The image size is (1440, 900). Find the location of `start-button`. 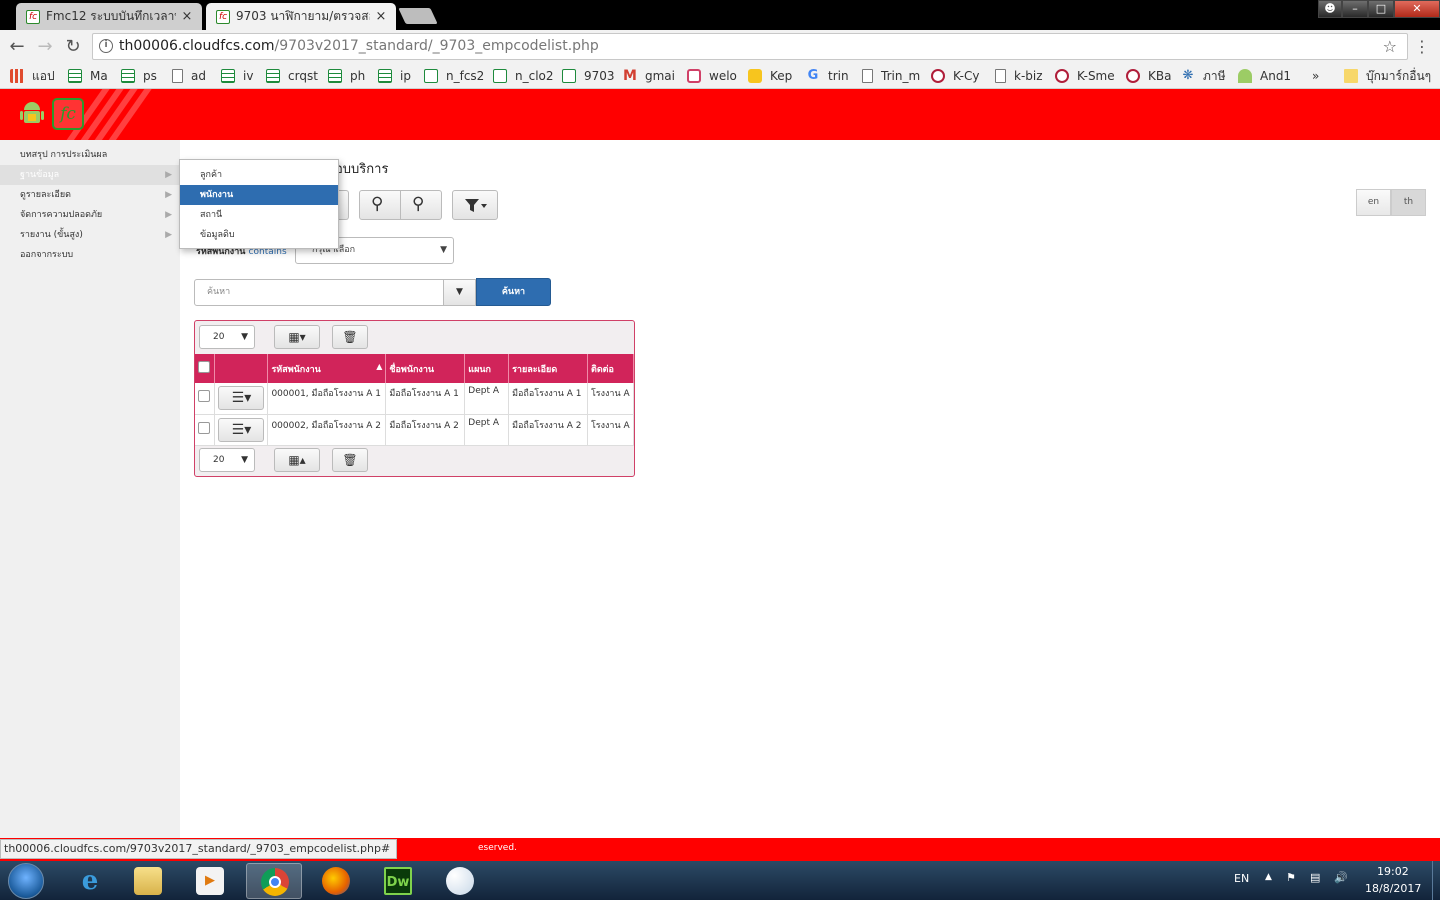

start-button is located at coordinates (26, 881).